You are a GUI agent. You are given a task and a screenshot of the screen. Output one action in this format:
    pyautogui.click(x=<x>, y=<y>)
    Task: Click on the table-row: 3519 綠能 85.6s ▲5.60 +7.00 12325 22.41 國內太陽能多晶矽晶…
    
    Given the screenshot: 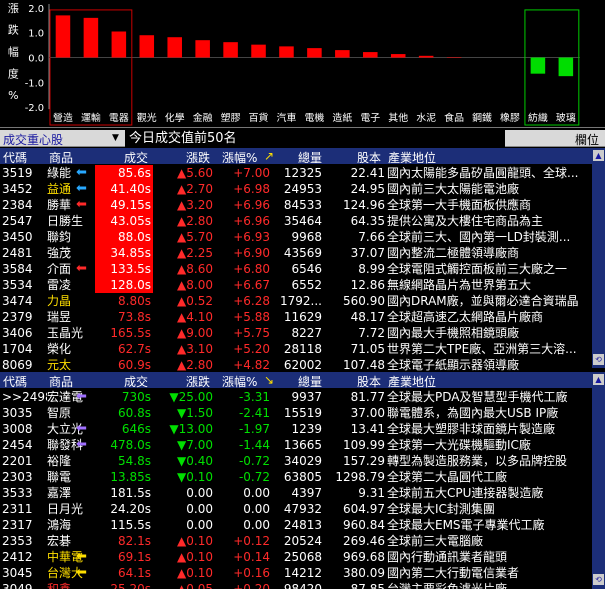 What is the action you would take?
    pyautogui.click(x=296, y=173)
    